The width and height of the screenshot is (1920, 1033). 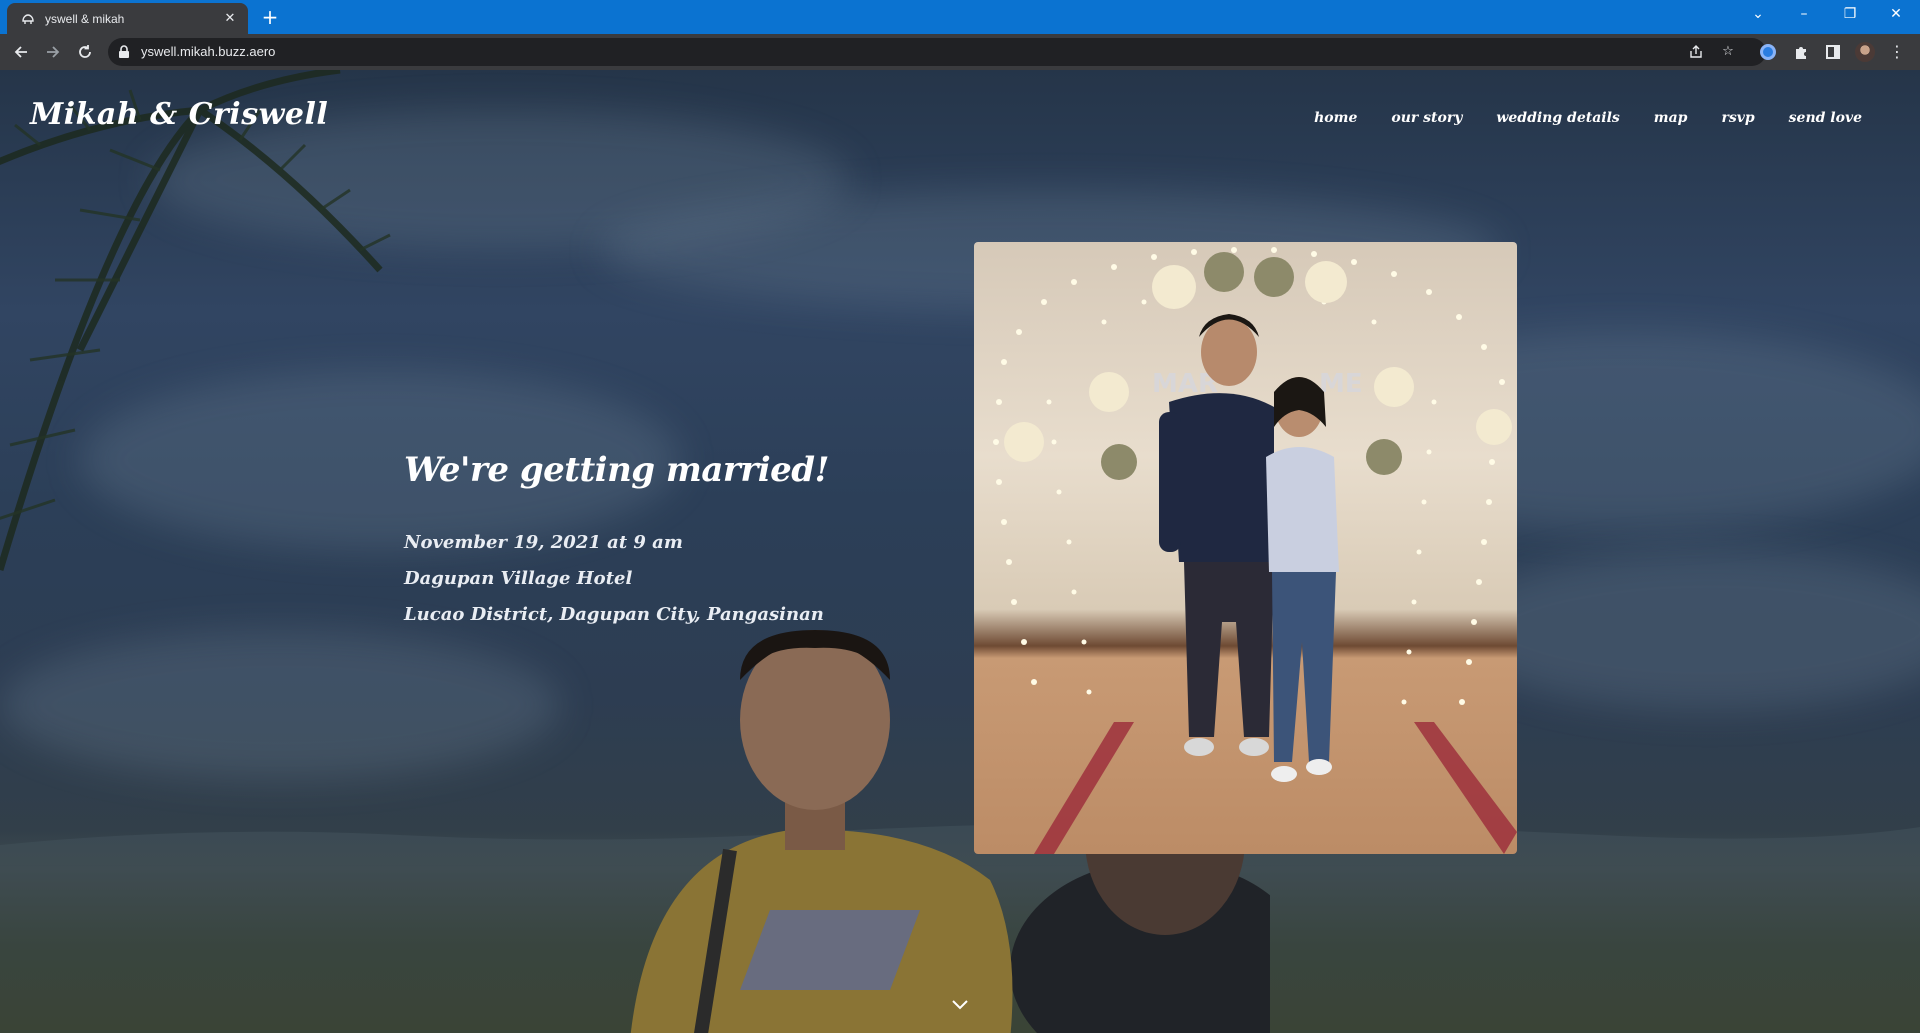 What do you see at coordinates (1804, 15) in the screenshot?
I see `minimize-window-icon: –` at bounding box center [1804, 15].